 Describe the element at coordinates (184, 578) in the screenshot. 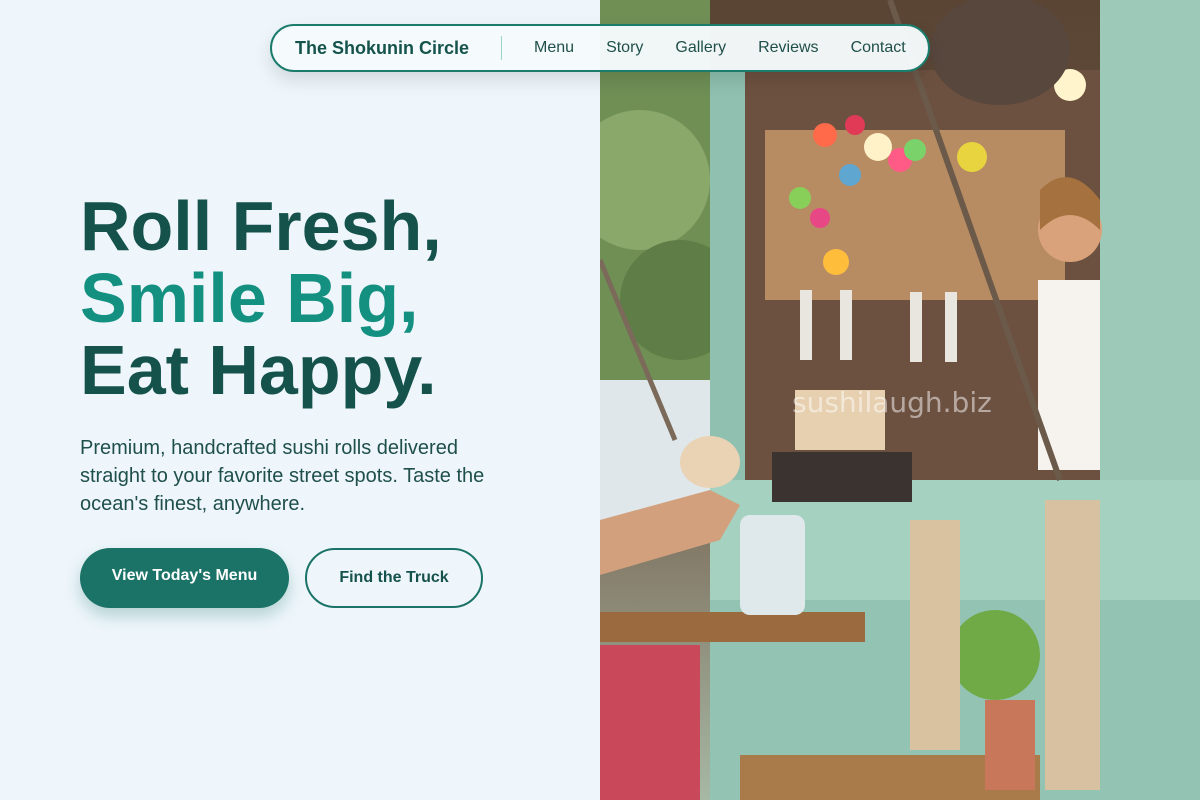

I see `view-menu-button: View Today's Menu` at that location.